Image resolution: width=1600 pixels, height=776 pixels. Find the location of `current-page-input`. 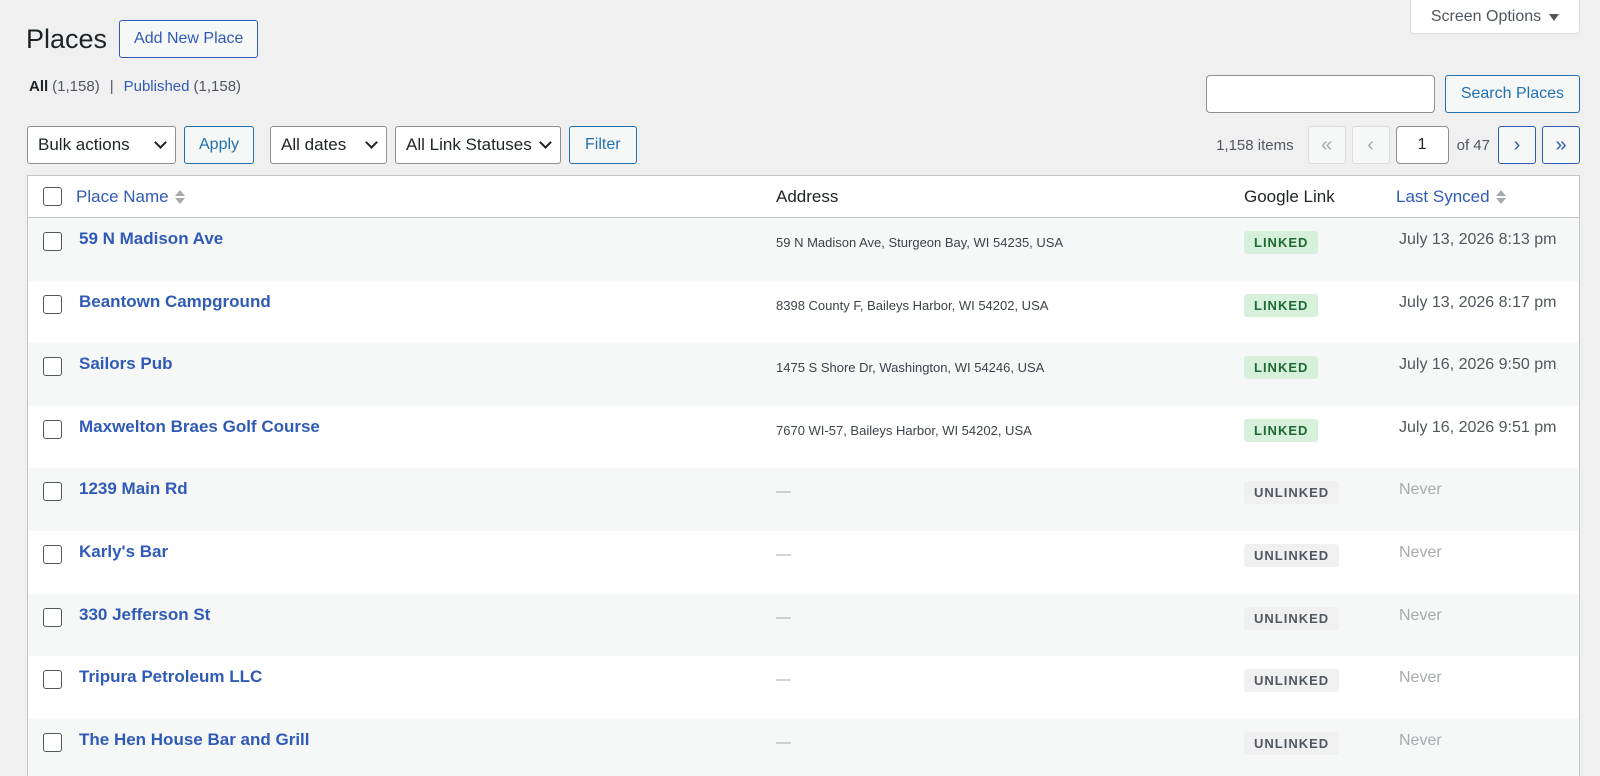

current-page-input is located at coordinates (1422, 145).